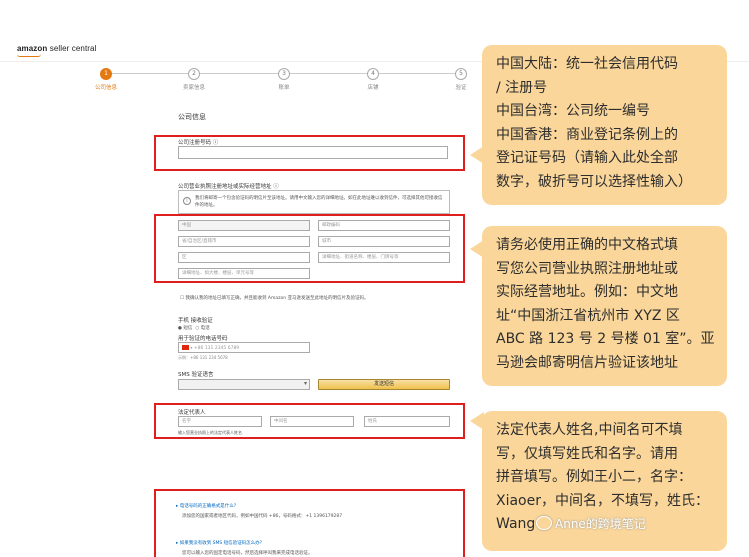 The width and height of the screenshot is (749, 557). Describe the element at coordinates (244, 384) in the screenshot. I see `sms-language-select` at that location.